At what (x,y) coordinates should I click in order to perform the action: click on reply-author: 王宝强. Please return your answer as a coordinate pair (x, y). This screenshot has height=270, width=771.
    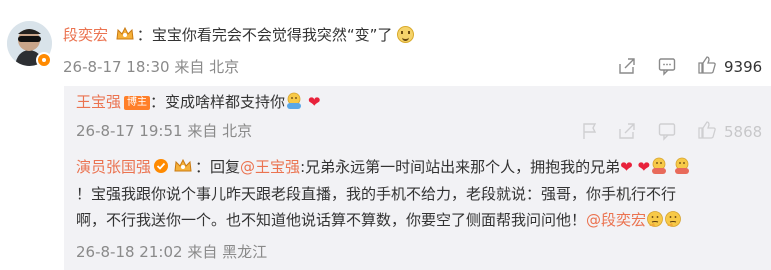
    Looking at the image, I should click on (98, 102).